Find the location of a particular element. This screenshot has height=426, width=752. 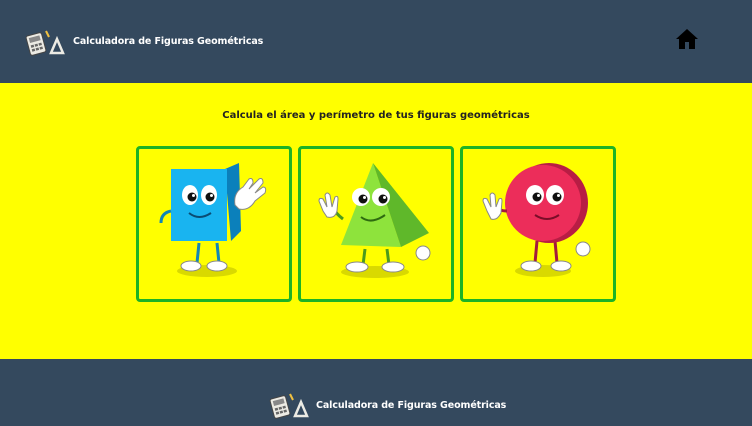

triangle-card is located at coordinates (376, 224).